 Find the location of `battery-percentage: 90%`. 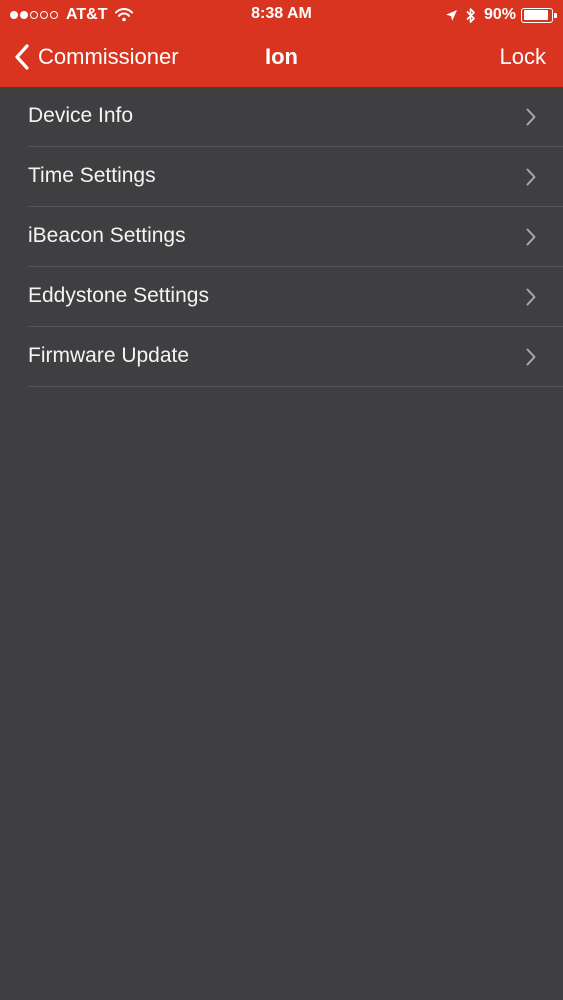

battery-percentage: 90% is located at coordinates (499, 14).